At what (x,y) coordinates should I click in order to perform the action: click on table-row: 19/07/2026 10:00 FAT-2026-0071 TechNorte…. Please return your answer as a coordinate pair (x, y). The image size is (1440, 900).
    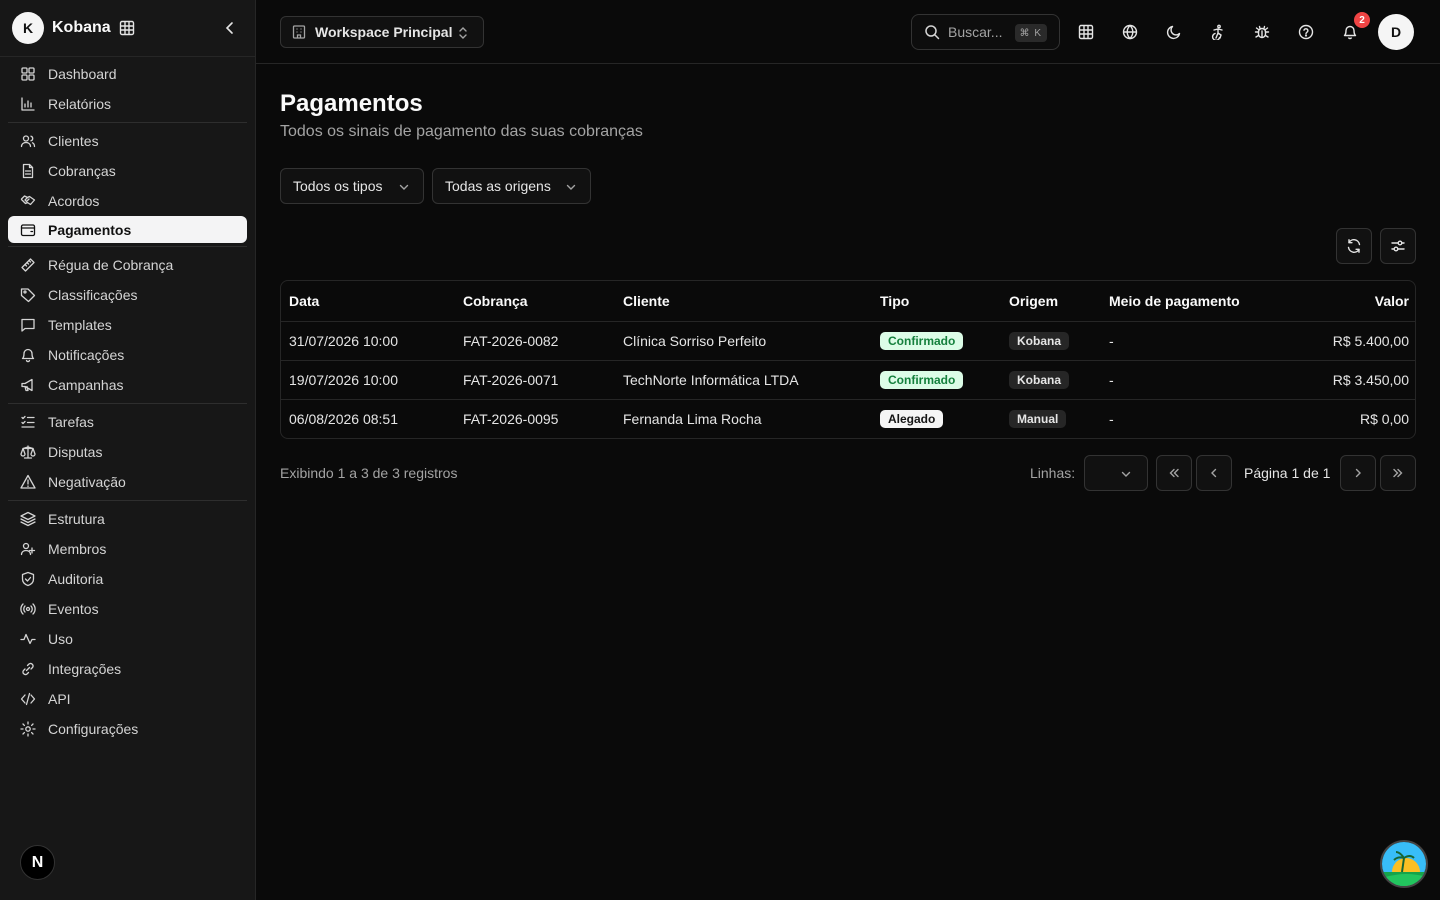
    Looking at the image, I should click on (848, 380).